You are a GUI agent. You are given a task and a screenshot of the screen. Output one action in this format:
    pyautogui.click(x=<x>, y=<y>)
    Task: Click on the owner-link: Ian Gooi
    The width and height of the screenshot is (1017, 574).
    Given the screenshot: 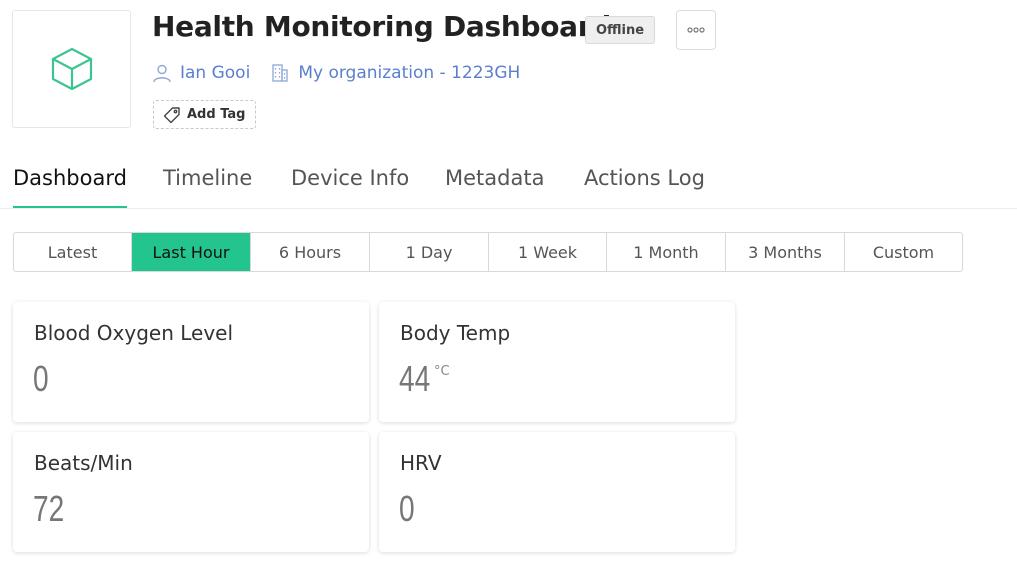 What is the action you would take?
    pyautogui.click(x=201, y=73)
    